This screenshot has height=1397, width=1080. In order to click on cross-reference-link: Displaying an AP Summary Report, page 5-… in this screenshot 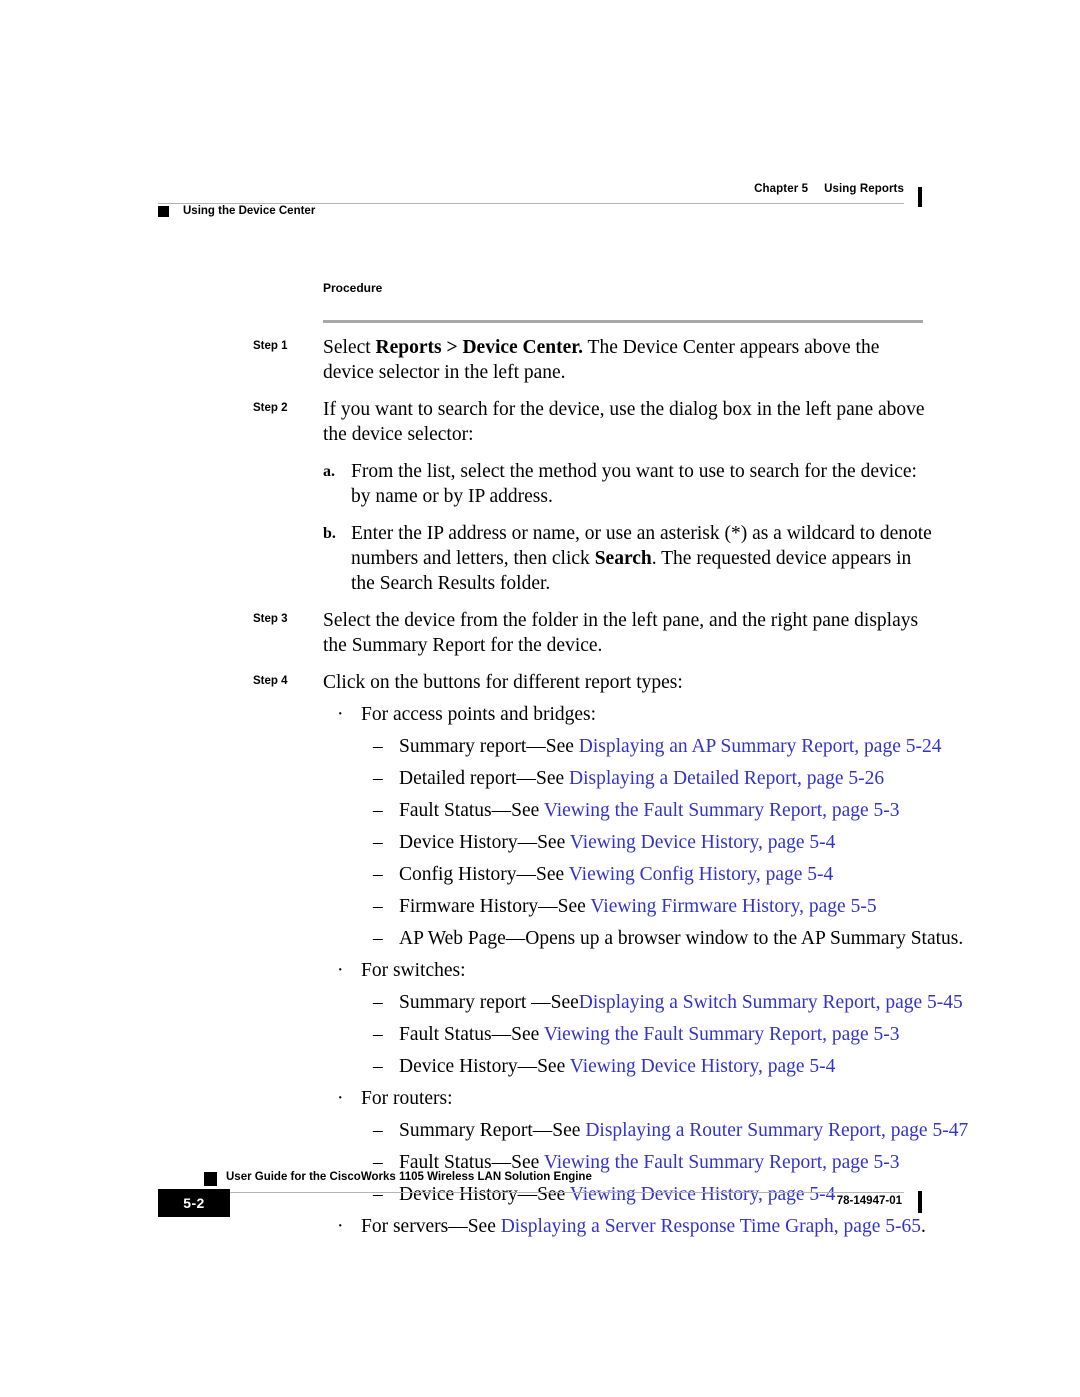, I will do `click(760, 746)`.